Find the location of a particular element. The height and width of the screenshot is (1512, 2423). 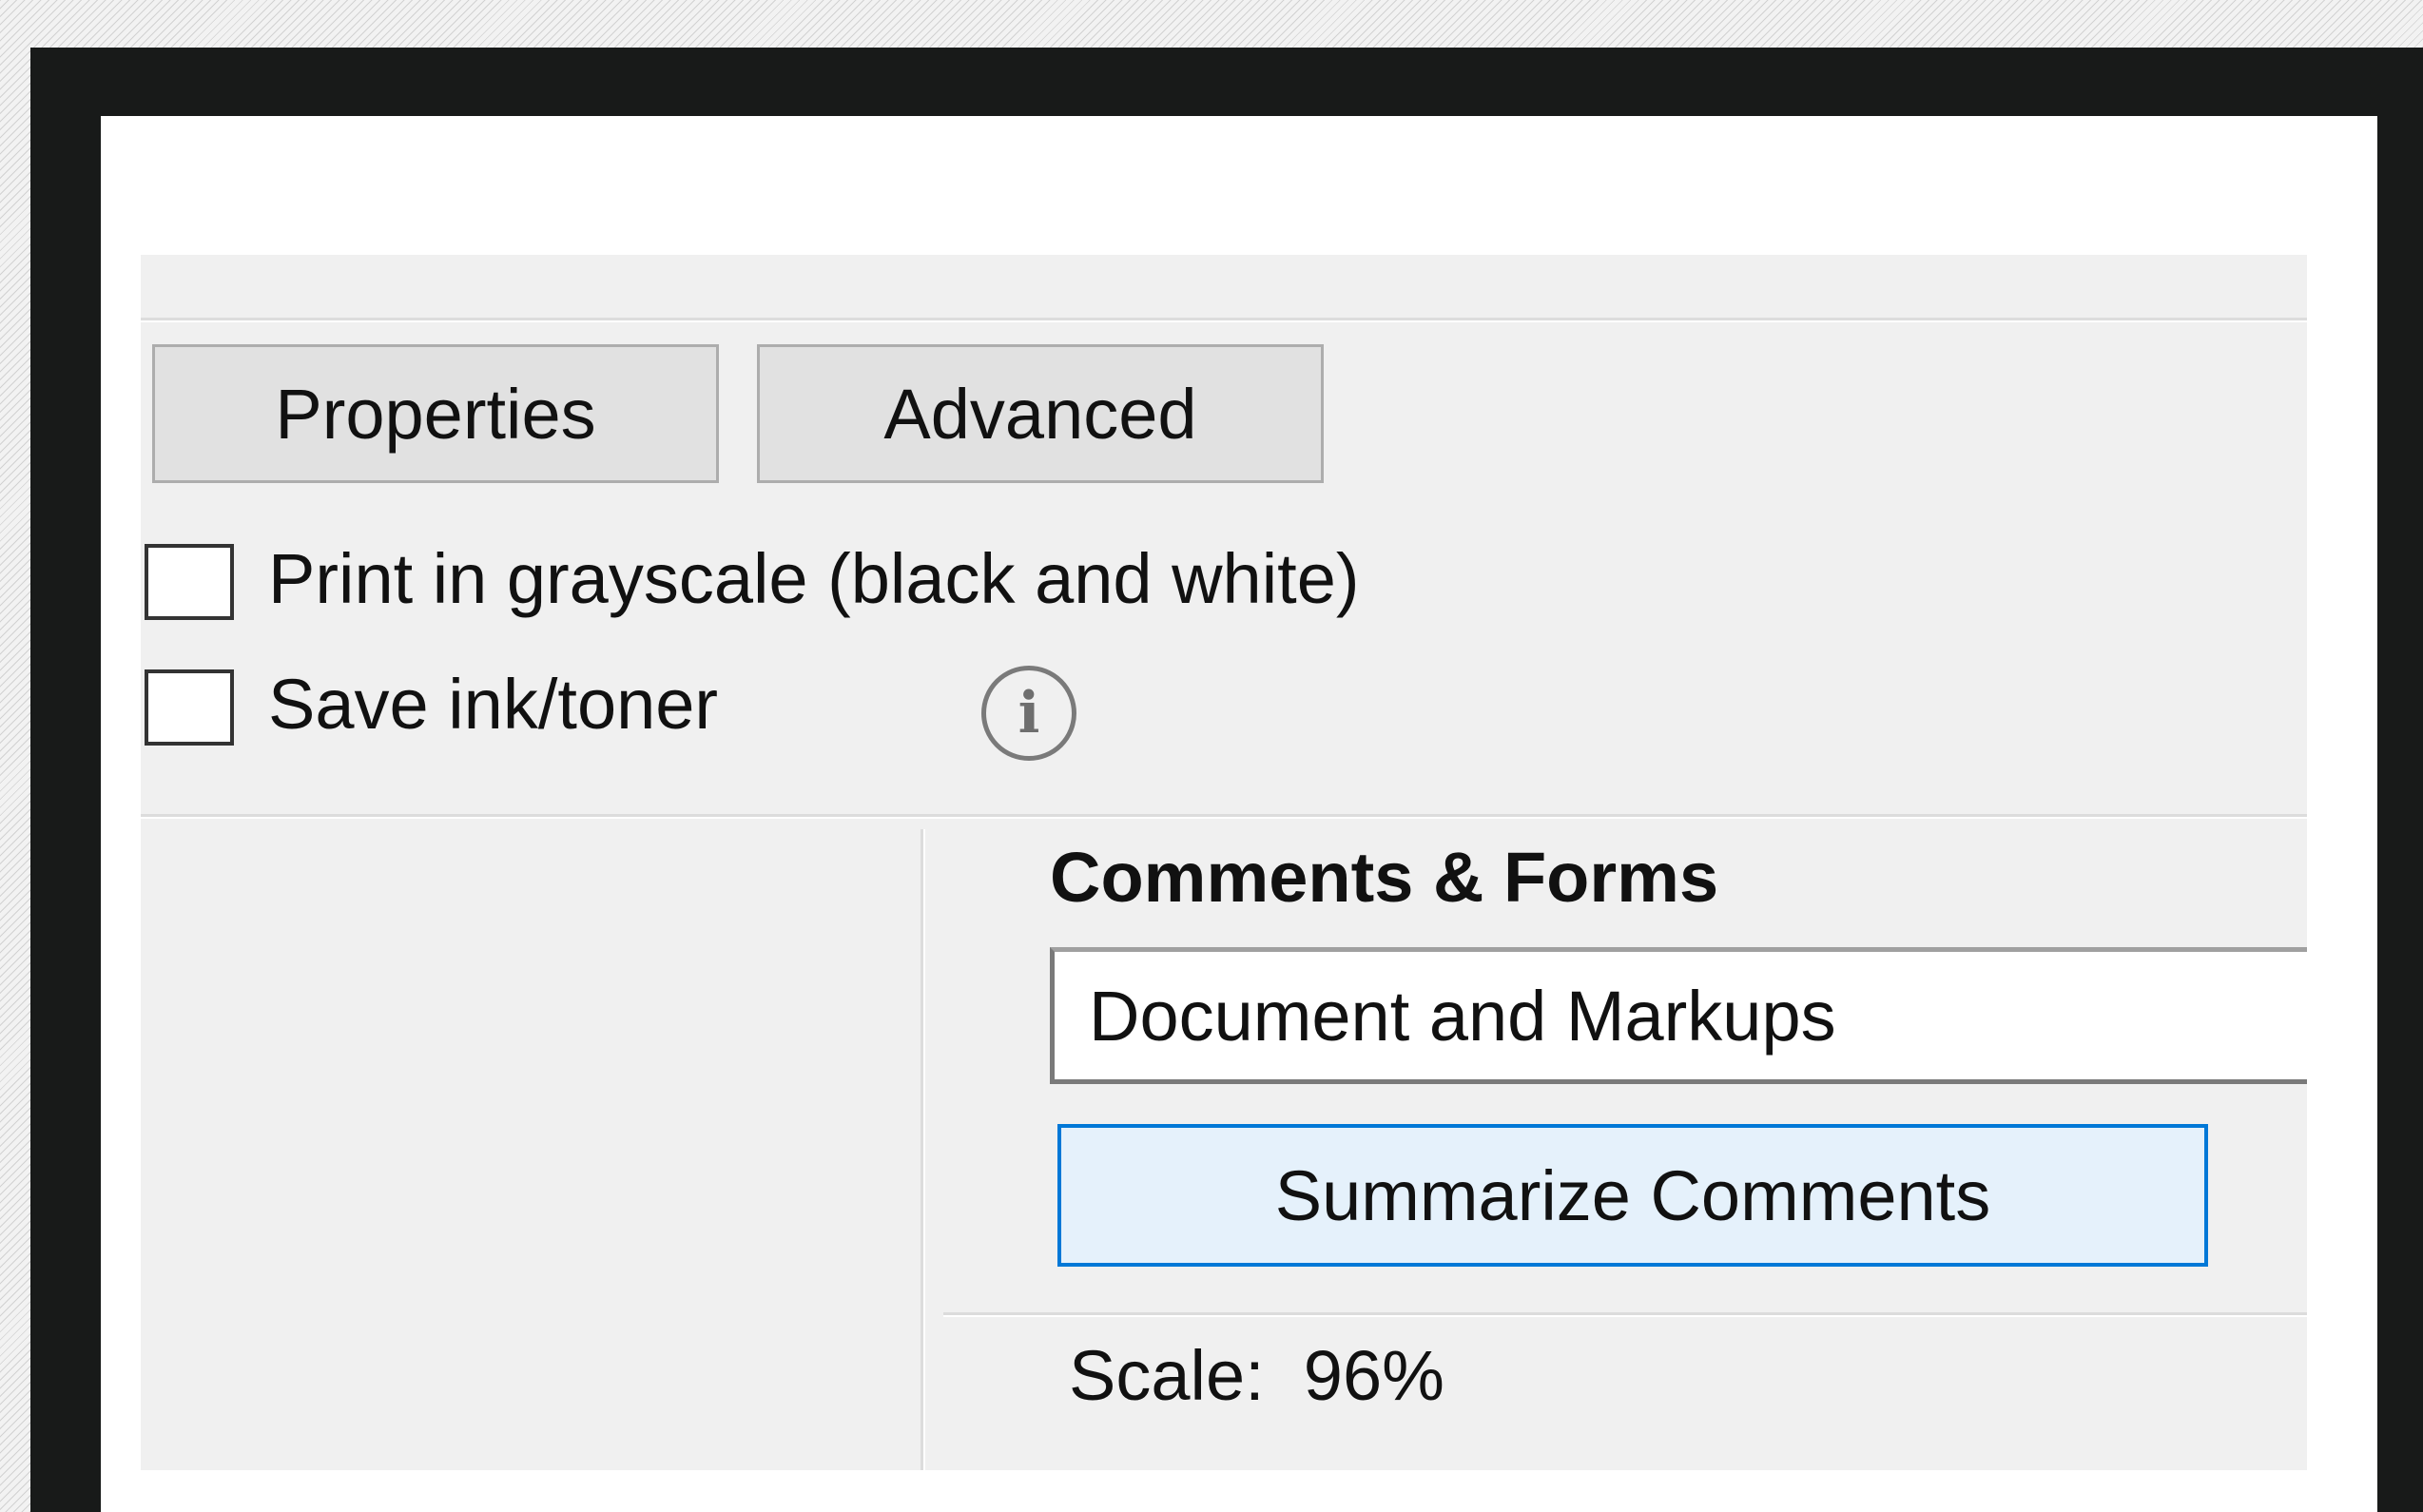

grayscale-label: Print in grayscale (black and white) is located at coordinates (814, 578).